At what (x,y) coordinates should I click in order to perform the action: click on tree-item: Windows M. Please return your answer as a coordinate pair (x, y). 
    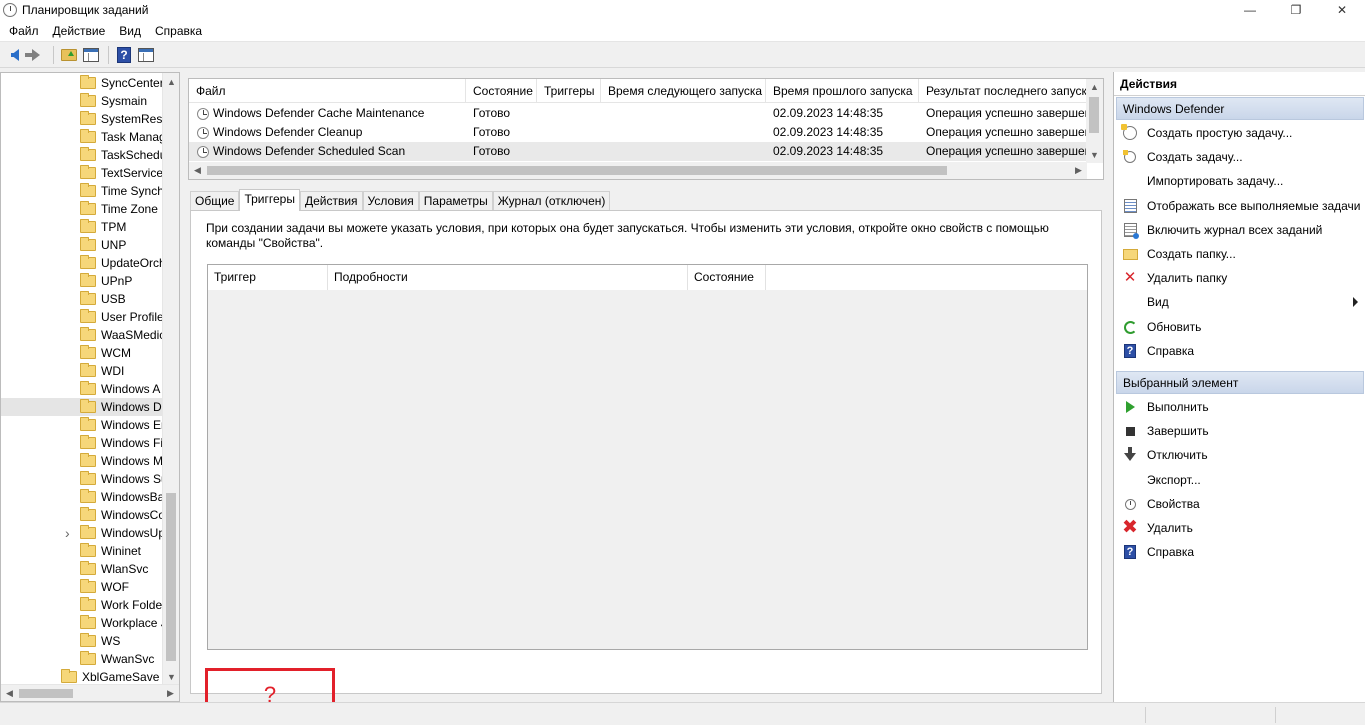
    Looking at the image, I should click on (82, 461).